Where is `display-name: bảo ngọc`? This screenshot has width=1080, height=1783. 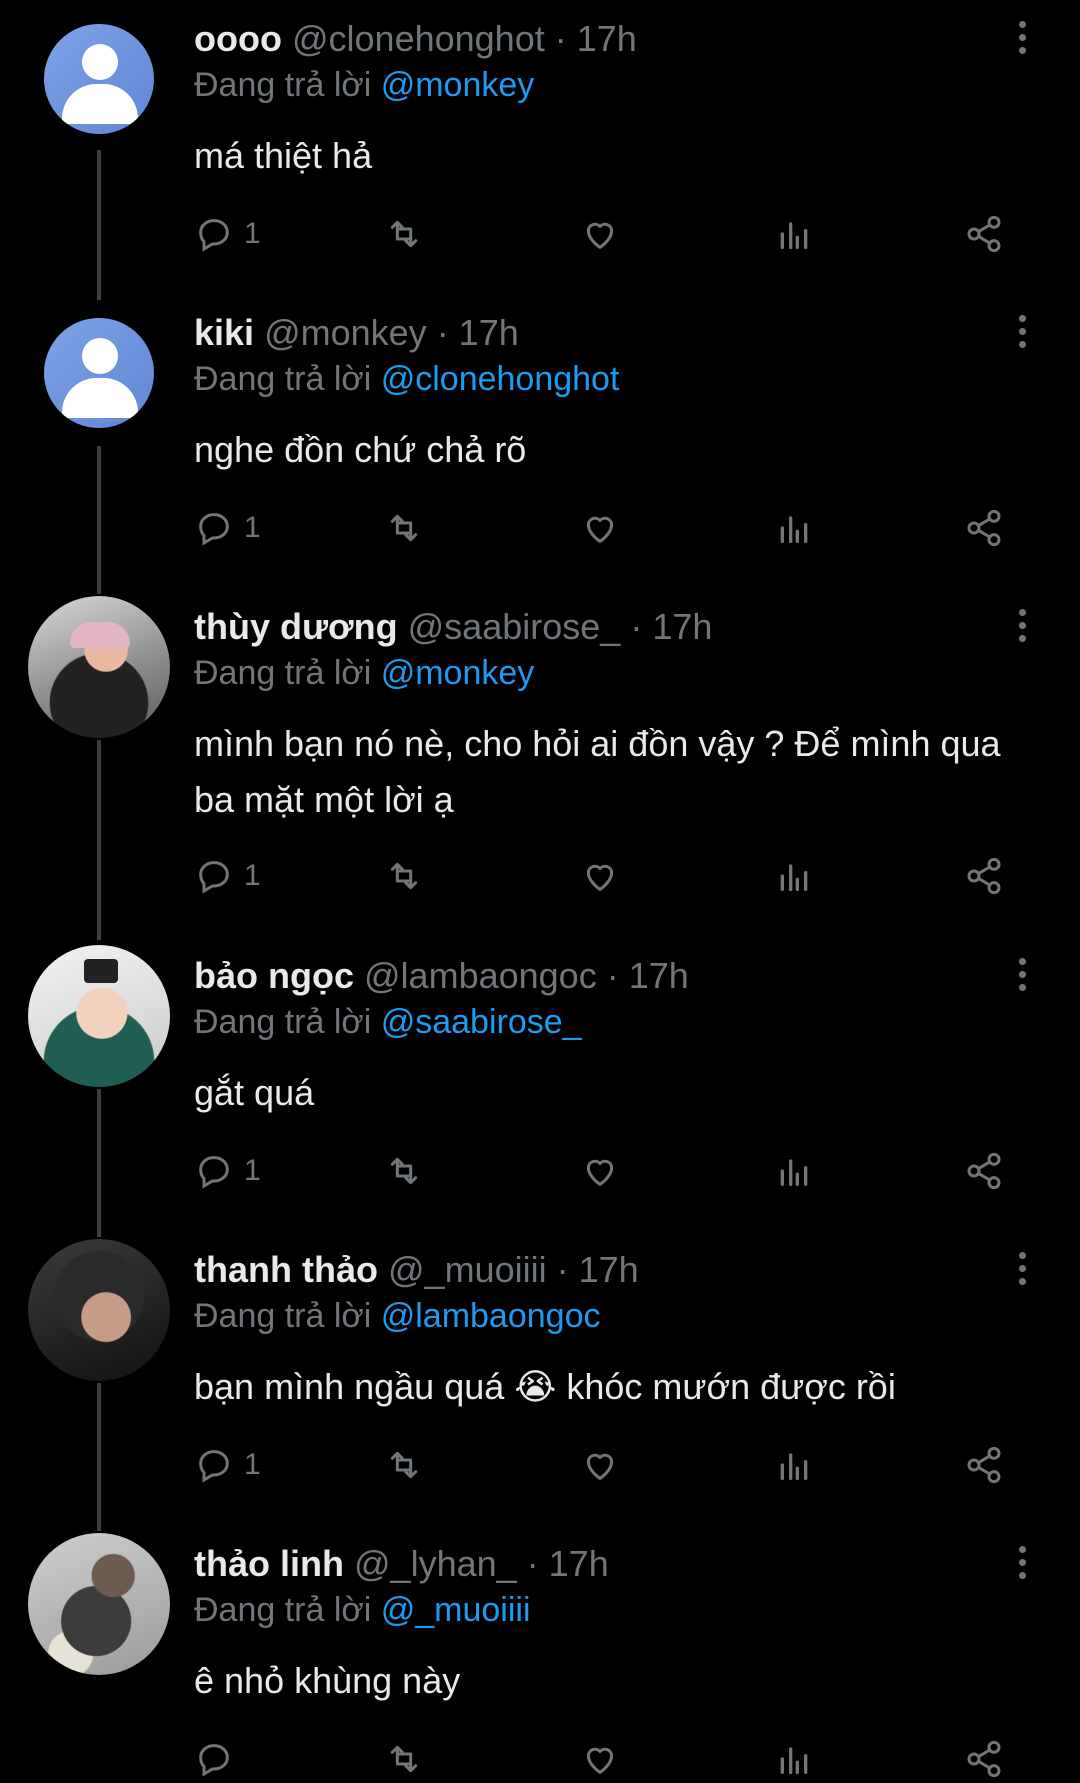 display-name: bảo ngọc is located at coordinates (274, 975).